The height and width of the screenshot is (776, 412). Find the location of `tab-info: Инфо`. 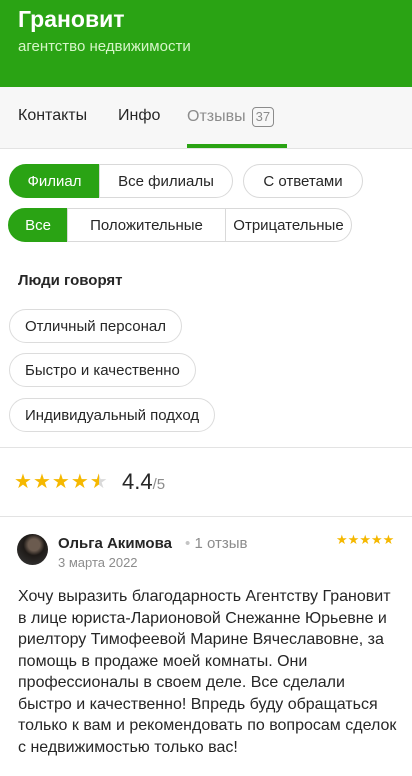

tab-info: Инфо is located at coordinates (139, 116).